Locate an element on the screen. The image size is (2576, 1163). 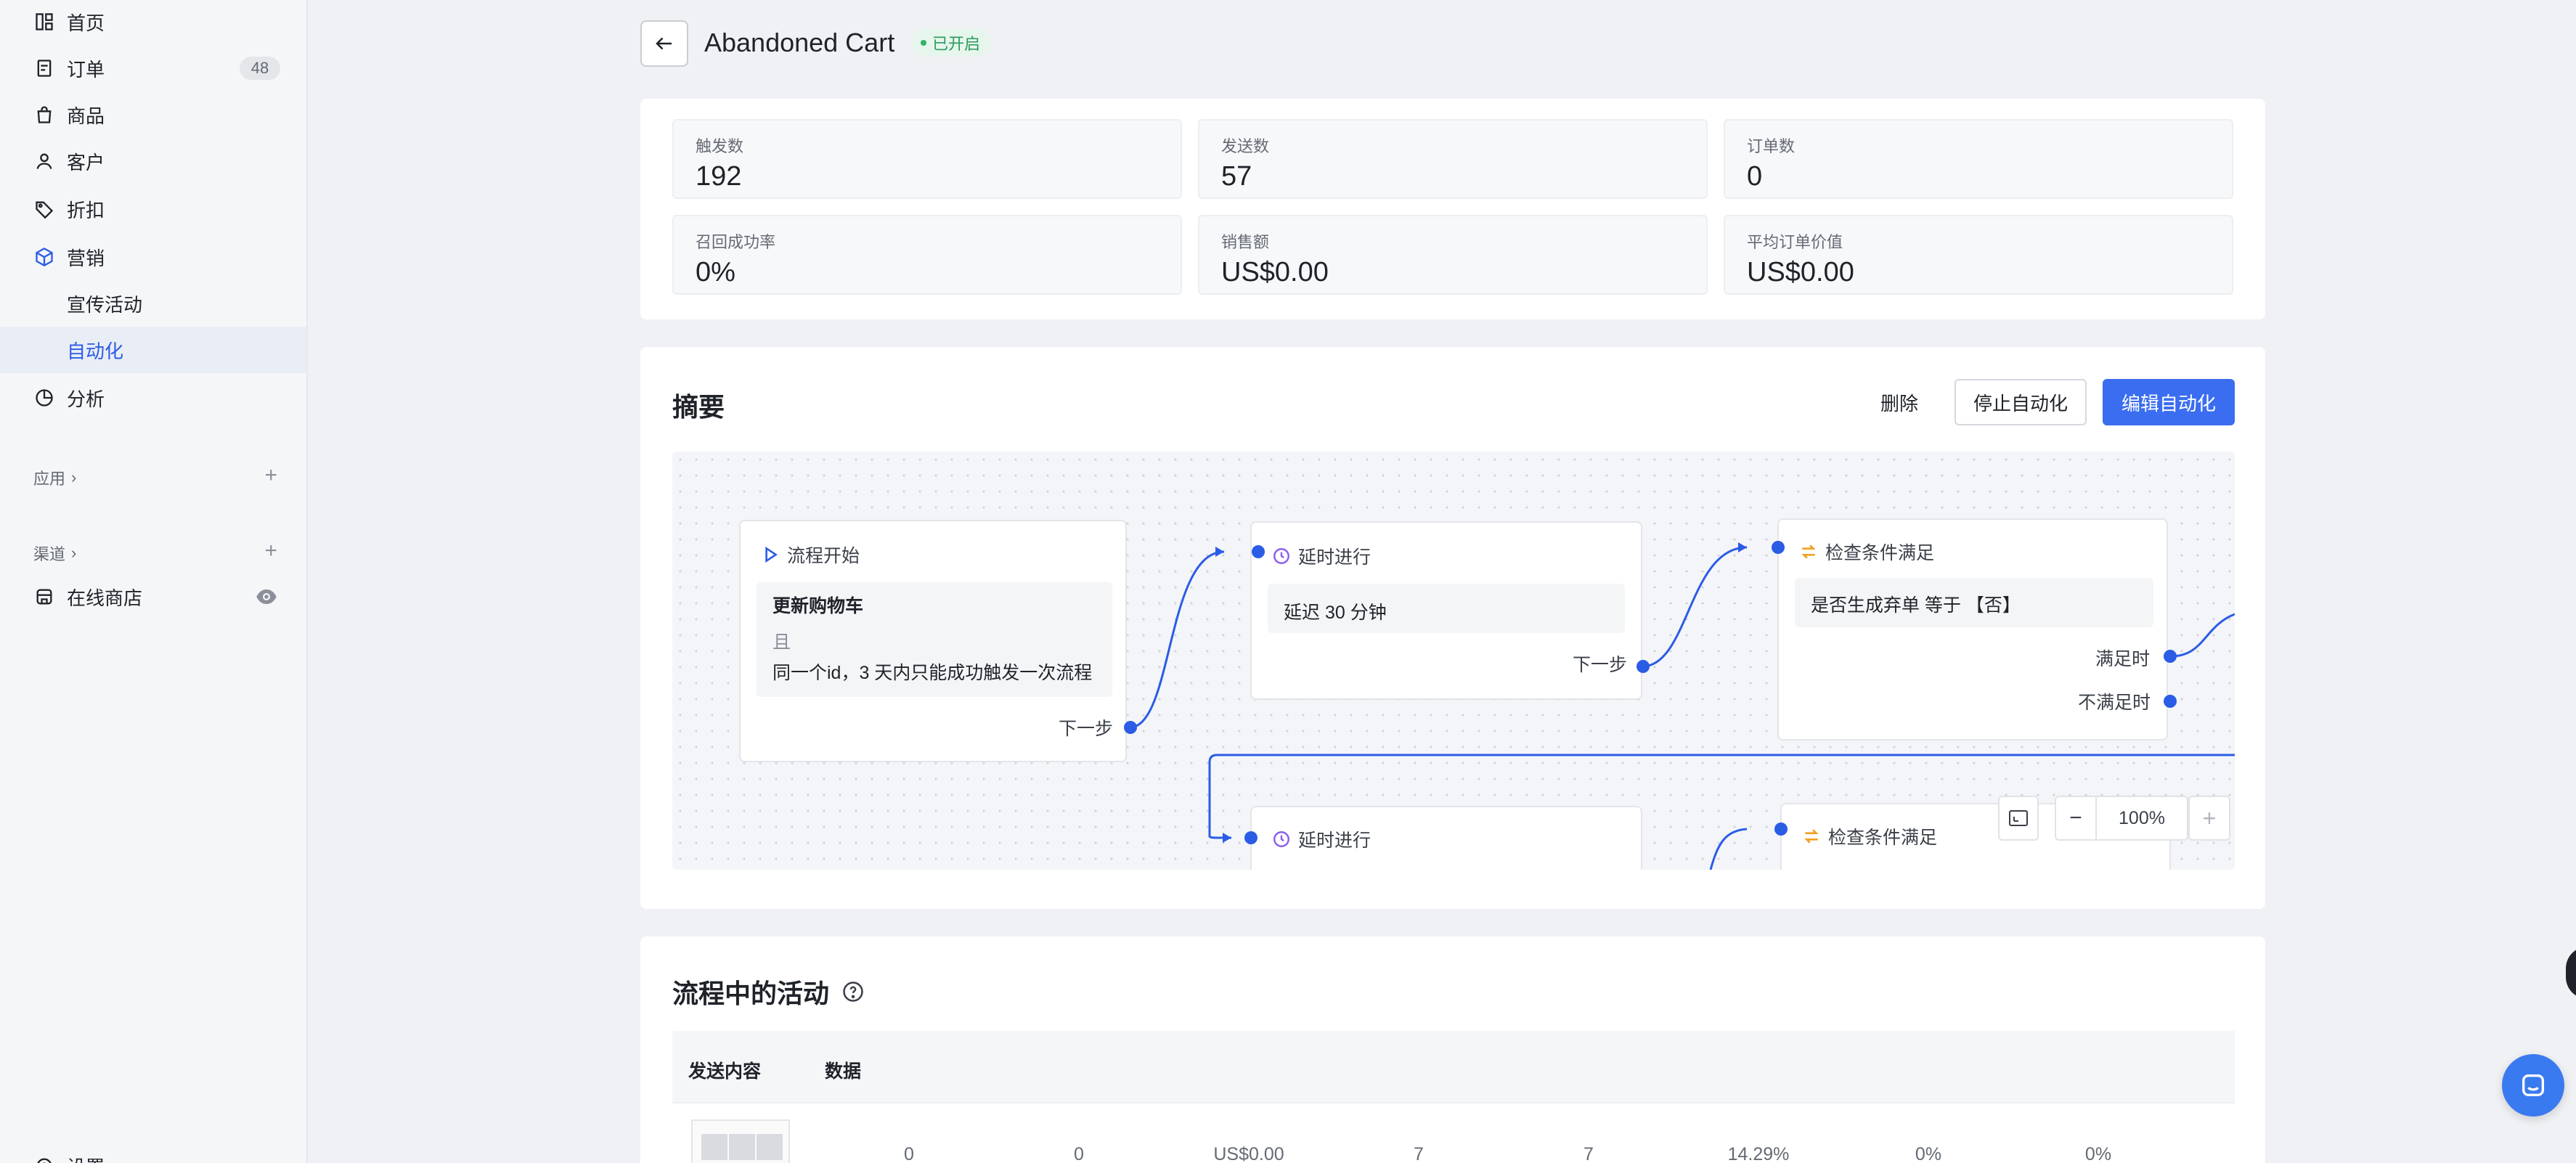
sidebar-item-label: 在线商店 is located at coordinates (105, 598).